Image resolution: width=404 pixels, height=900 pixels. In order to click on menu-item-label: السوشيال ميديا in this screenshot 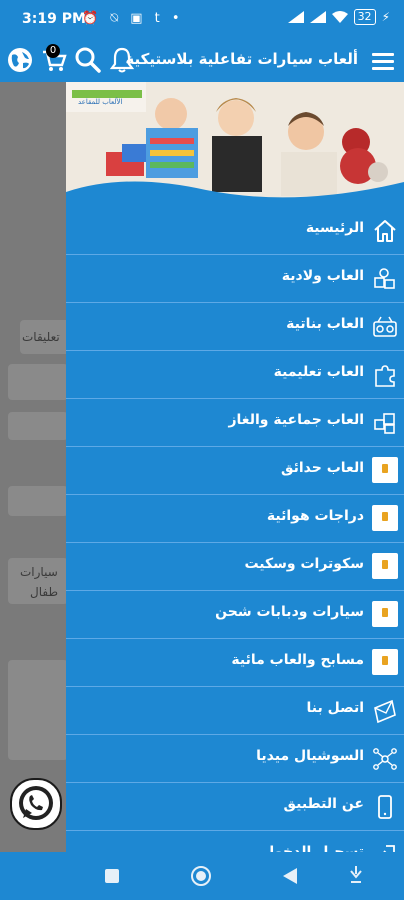, I will do `click(310, 756)`.